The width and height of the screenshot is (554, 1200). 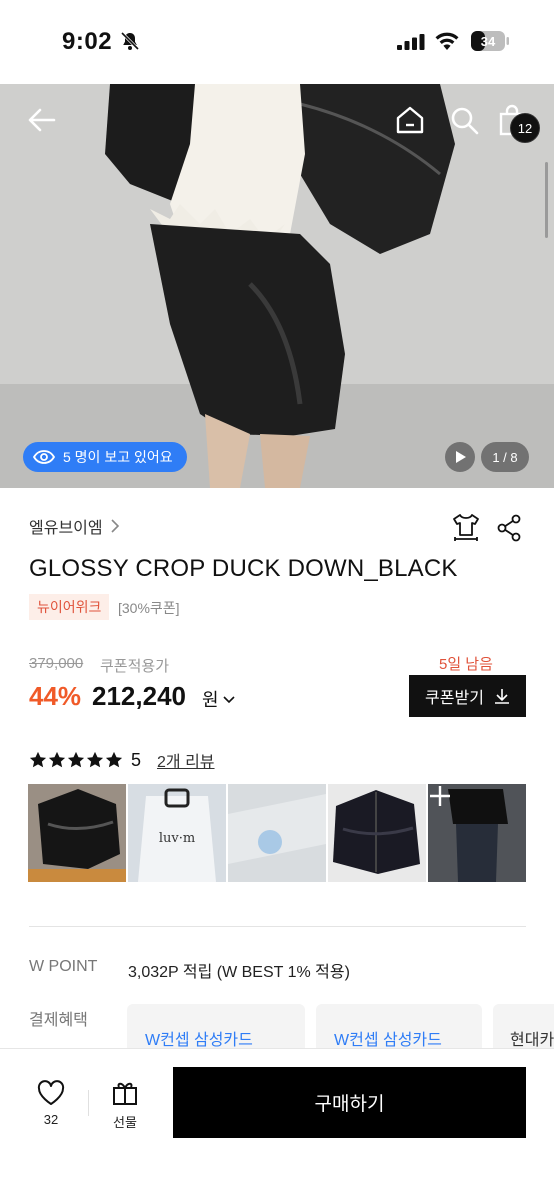 I want to click on share-icon, so click(x=509, y=528).